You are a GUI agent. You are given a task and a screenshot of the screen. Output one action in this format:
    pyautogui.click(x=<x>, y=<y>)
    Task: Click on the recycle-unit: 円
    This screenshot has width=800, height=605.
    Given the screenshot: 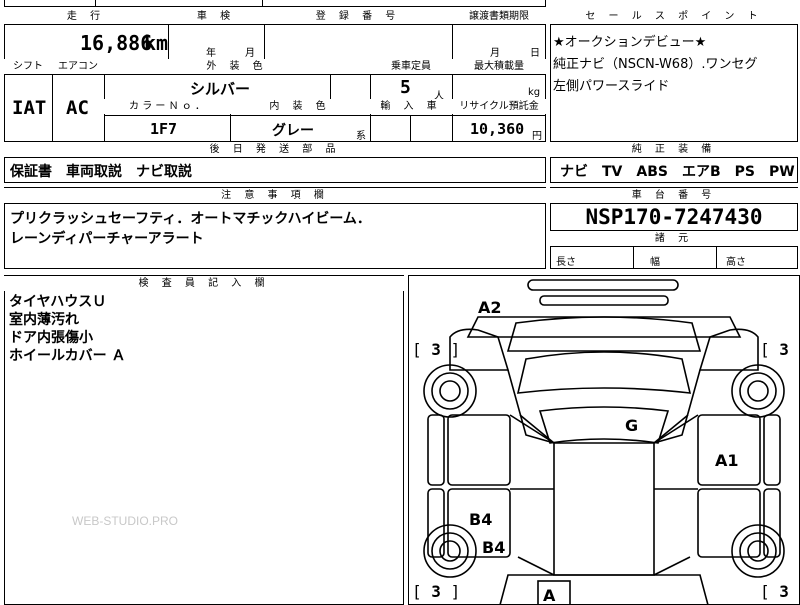 What is the action you would take?
    pyautogui.click(x=537, y=136)
    